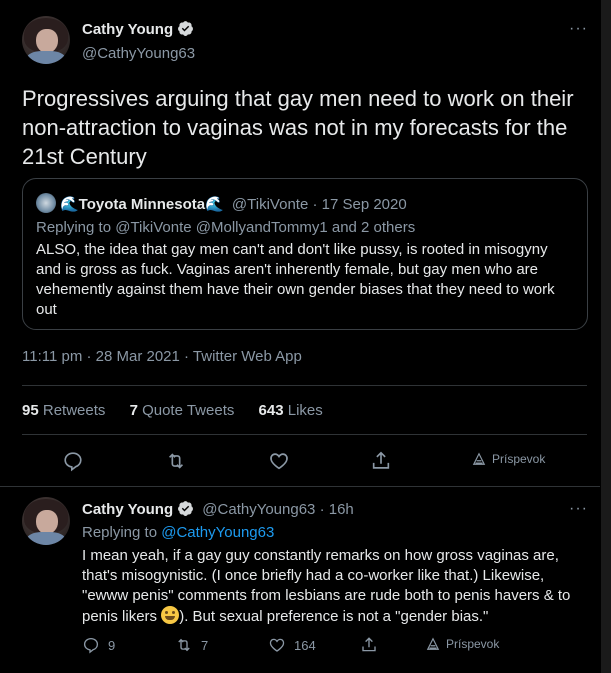 This screenshot has height=673, width=611. Describe the element at coordinates (127, 509) in the screenshot. I see `reply-author-name: Cathy Young` at that location.